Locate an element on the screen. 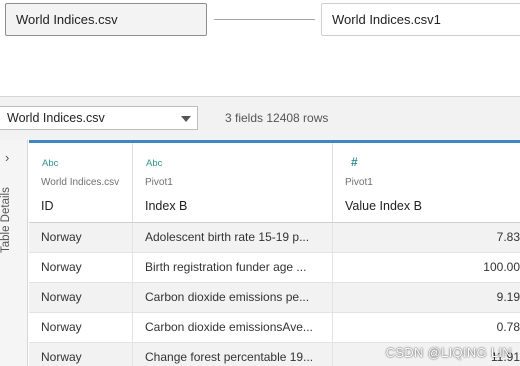 The width and height of the screenshot is (520, 366). column-header-value-index-b: # Pivot1 Value Index B is located at coordinates (426, 183).